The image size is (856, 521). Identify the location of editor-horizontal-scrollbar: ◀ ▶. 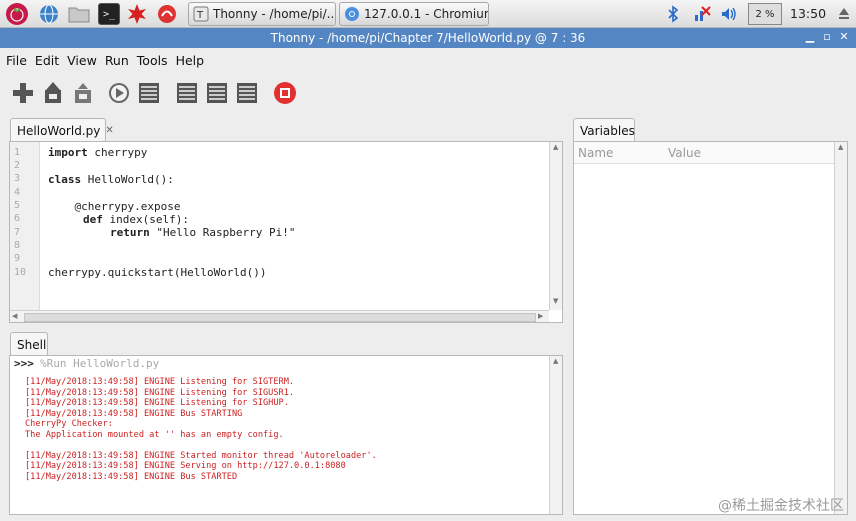
(279, 316).